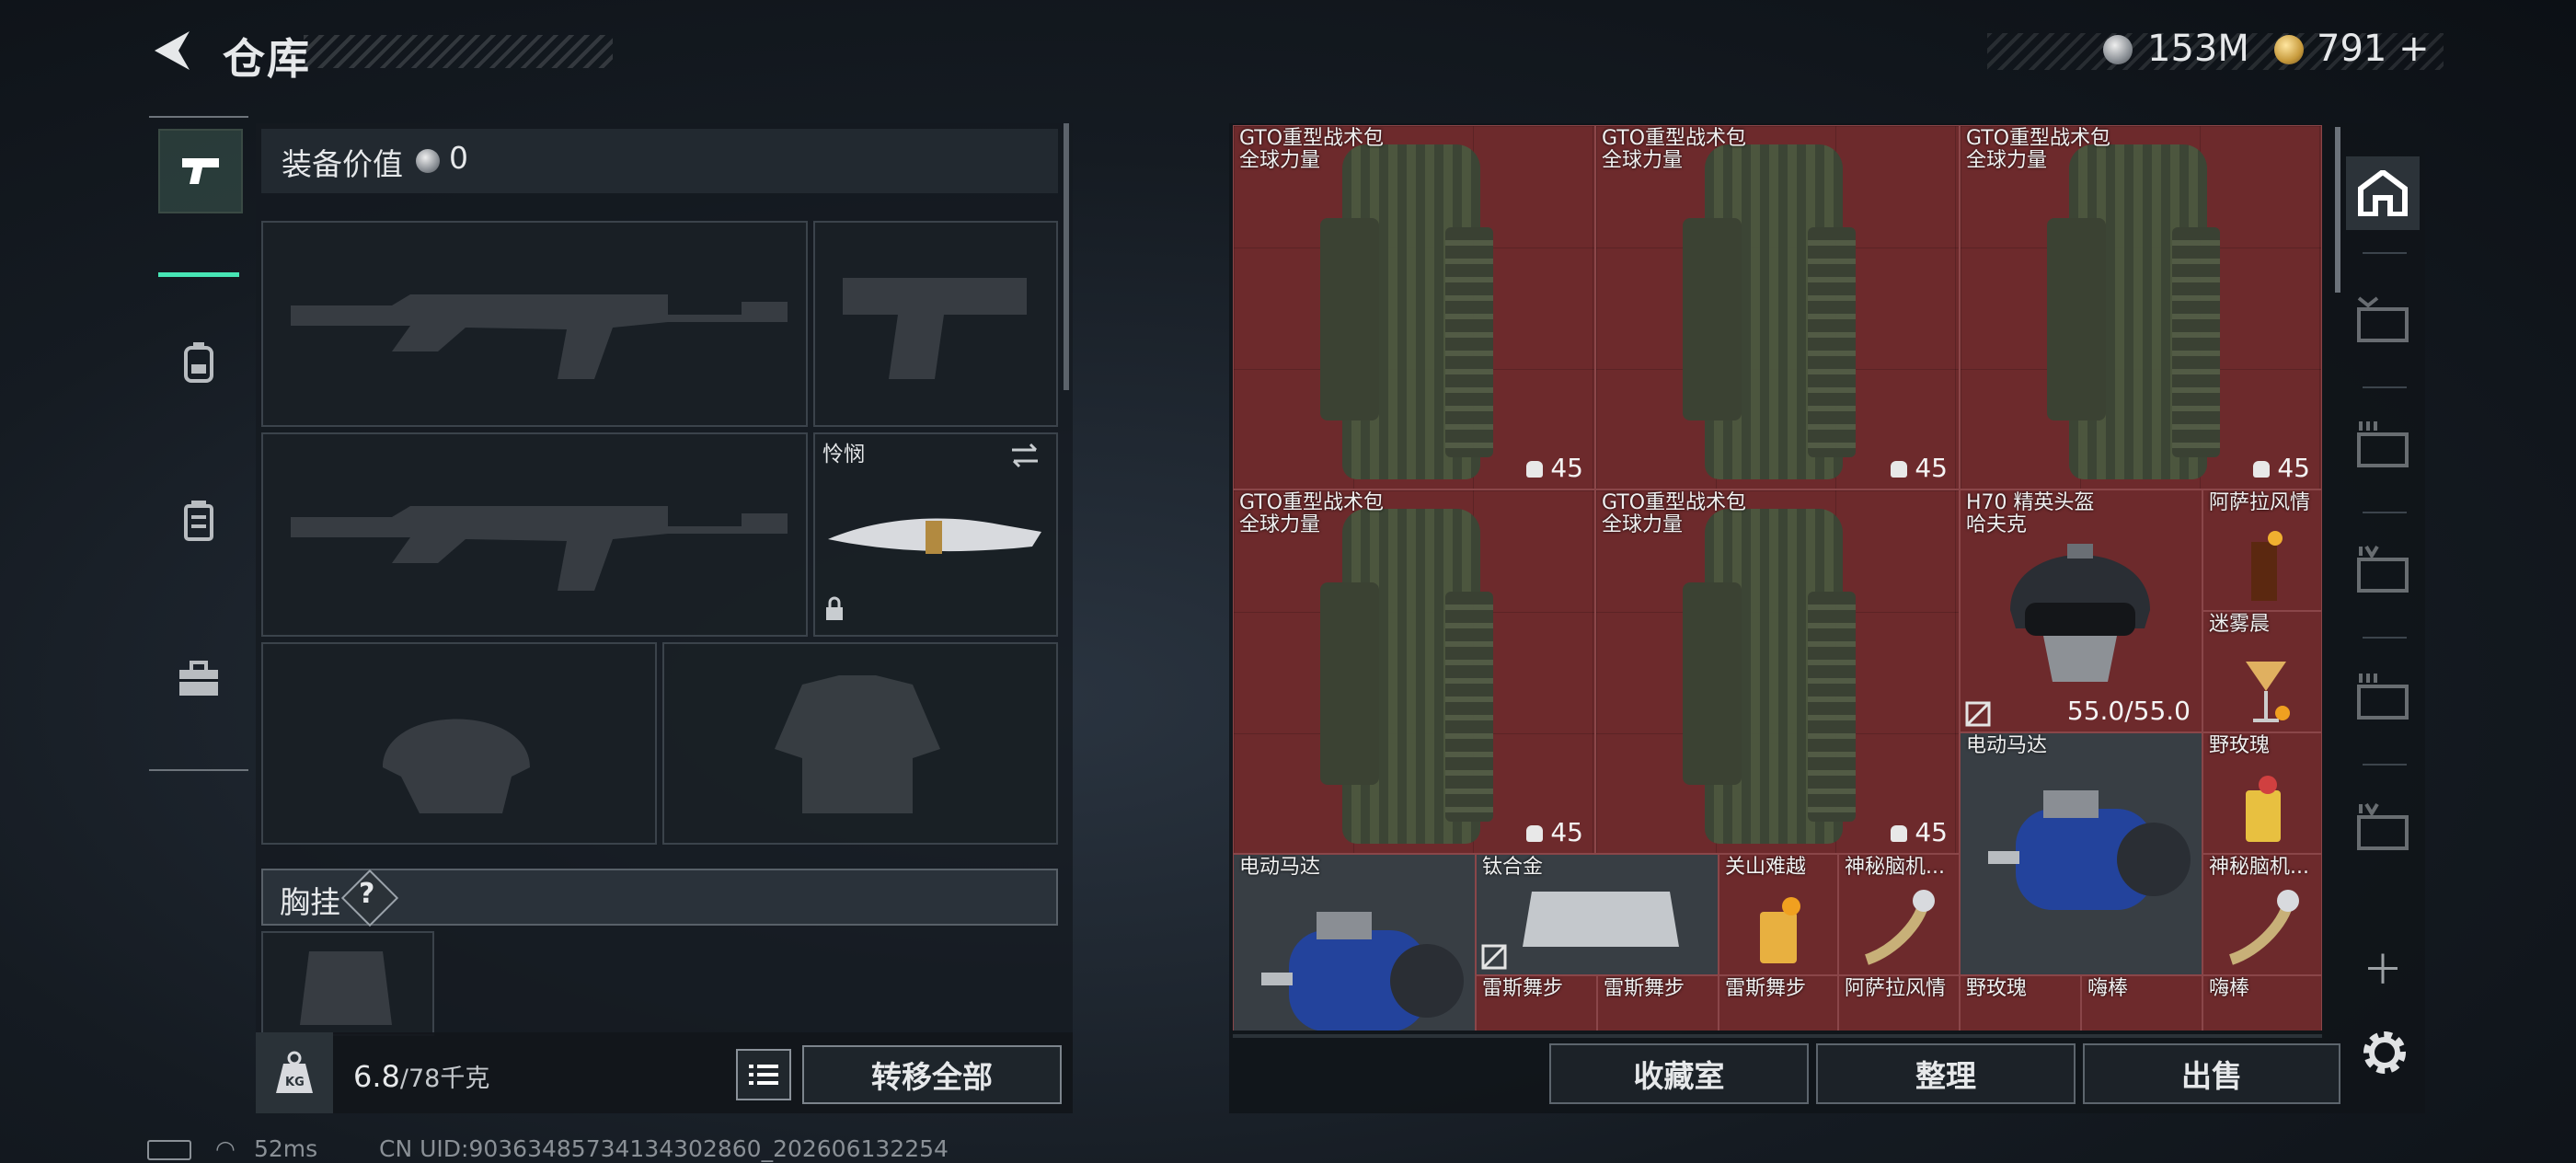 This screenshot has height=1163, width=2576. What do you see at coordinates (2108, 989) in the screenshot?
I see `item-name: 嗨棒` at bounding box center [2108, 989].